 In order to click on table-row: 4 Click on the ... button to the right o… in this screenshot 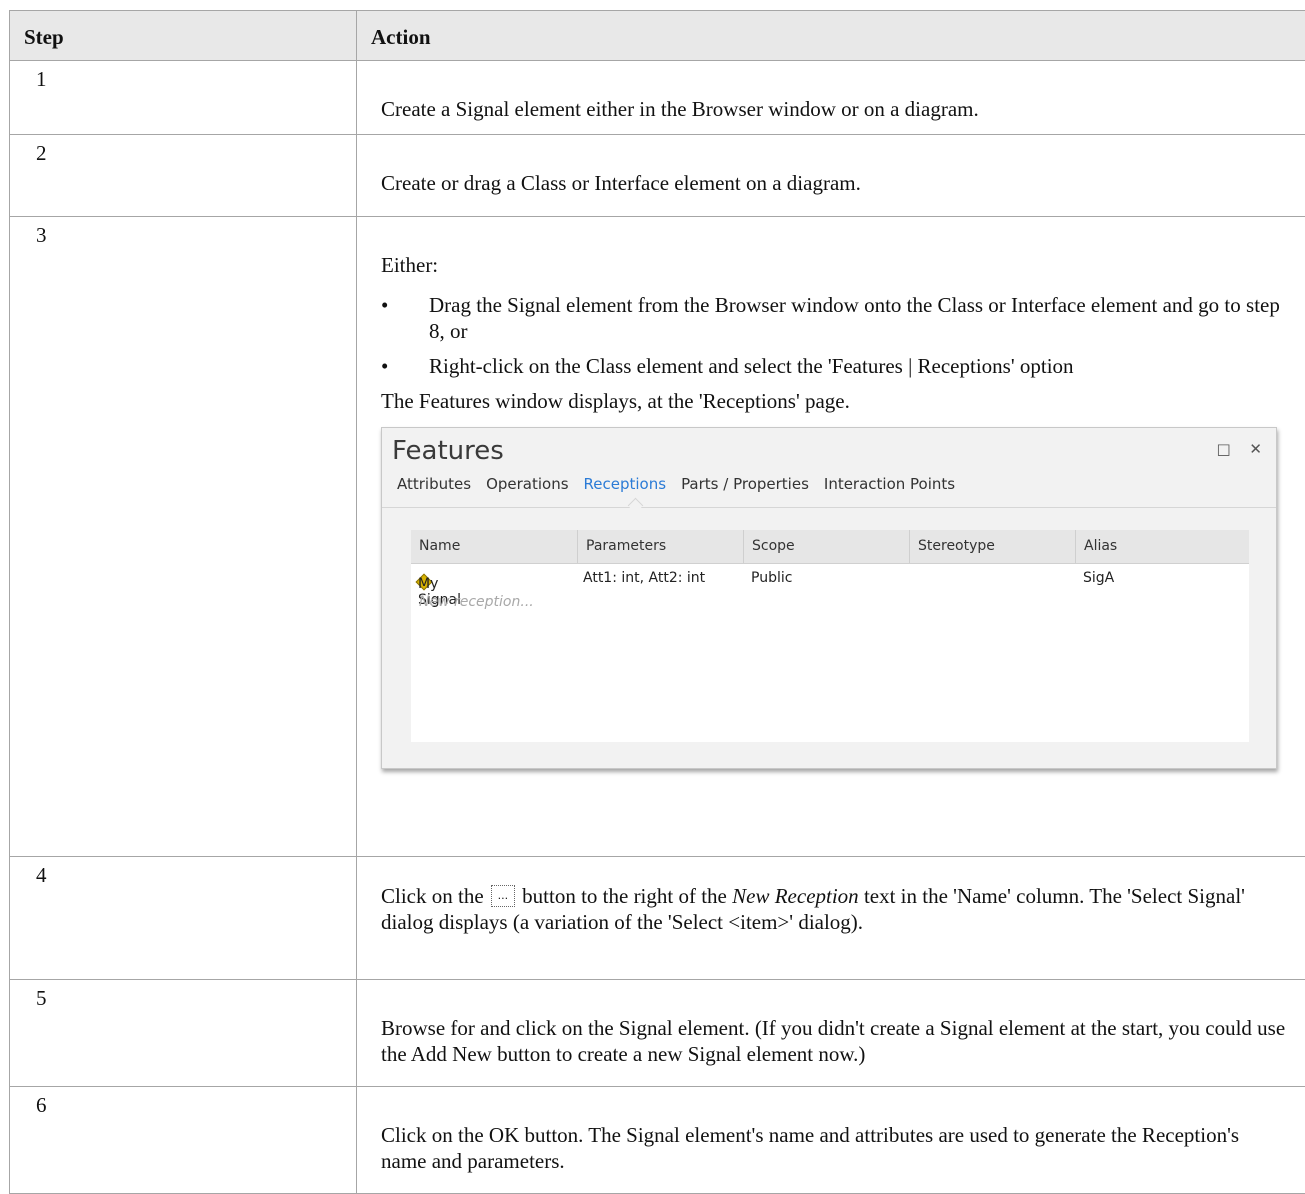, I will do `click(657, 918)`.